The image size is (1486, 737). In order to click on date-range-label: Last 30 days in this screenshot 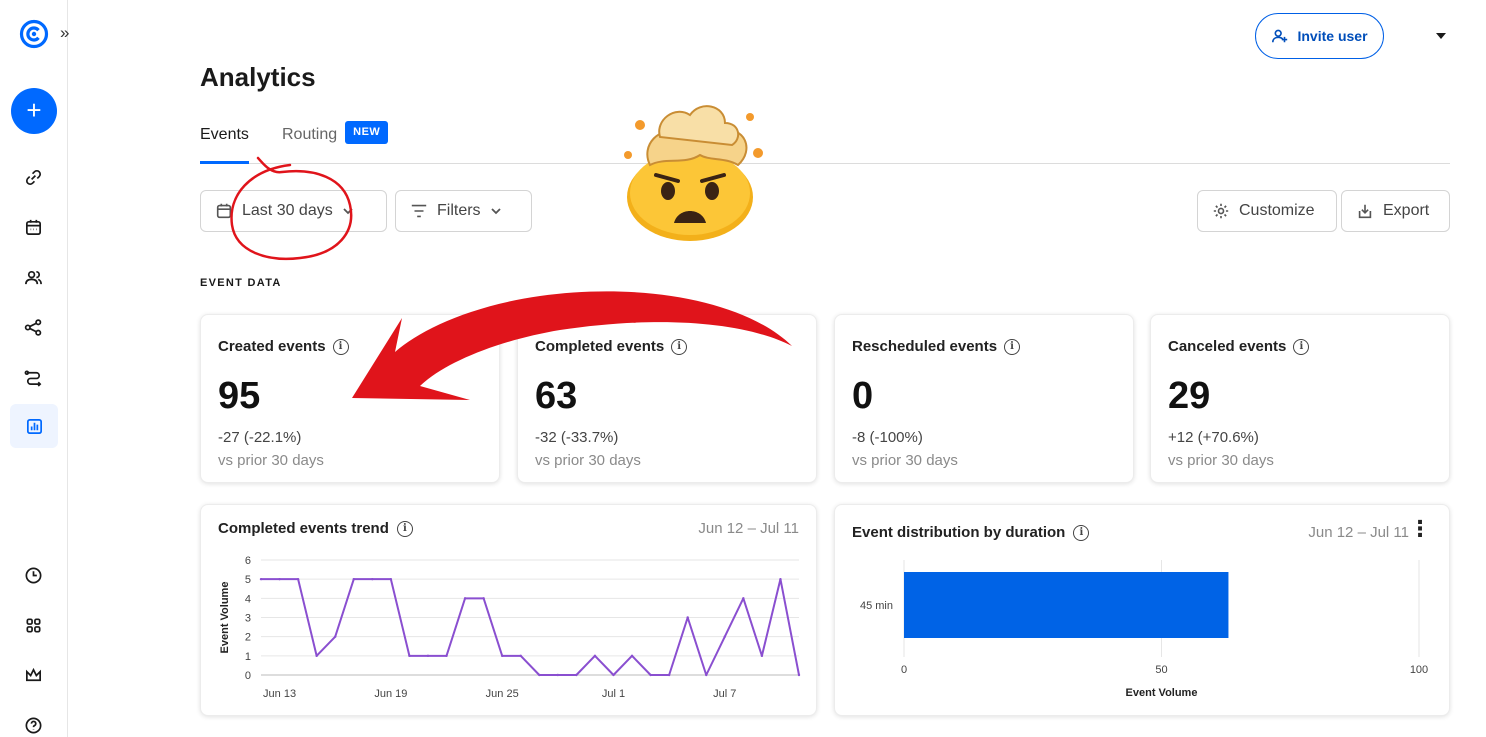, I will do `click(287, 210)`.